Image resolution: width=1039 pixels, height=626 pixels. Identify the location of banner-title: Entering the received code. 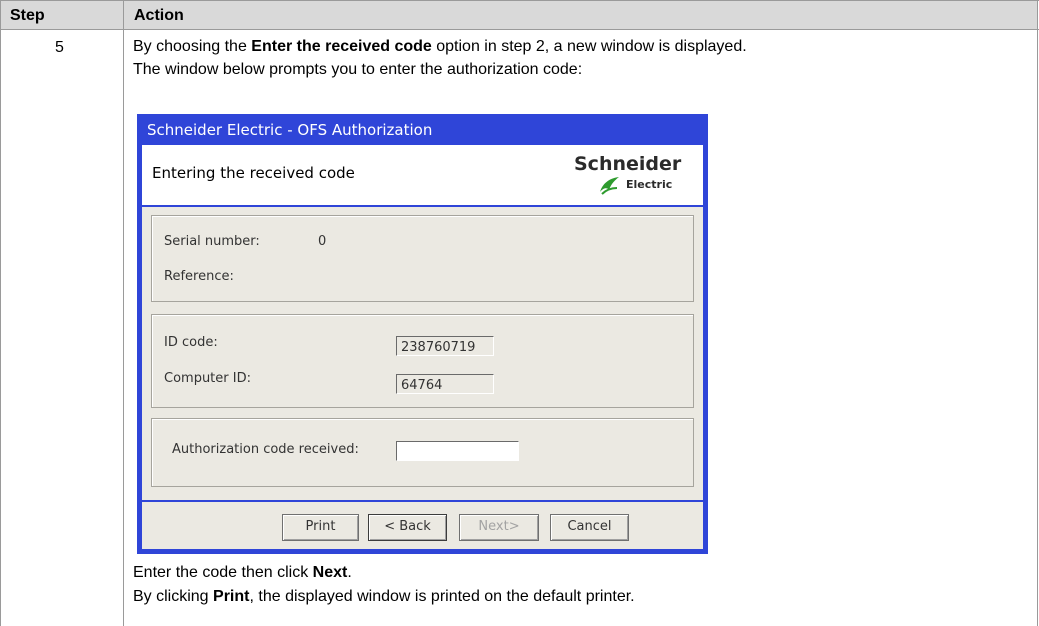
(253, 173).